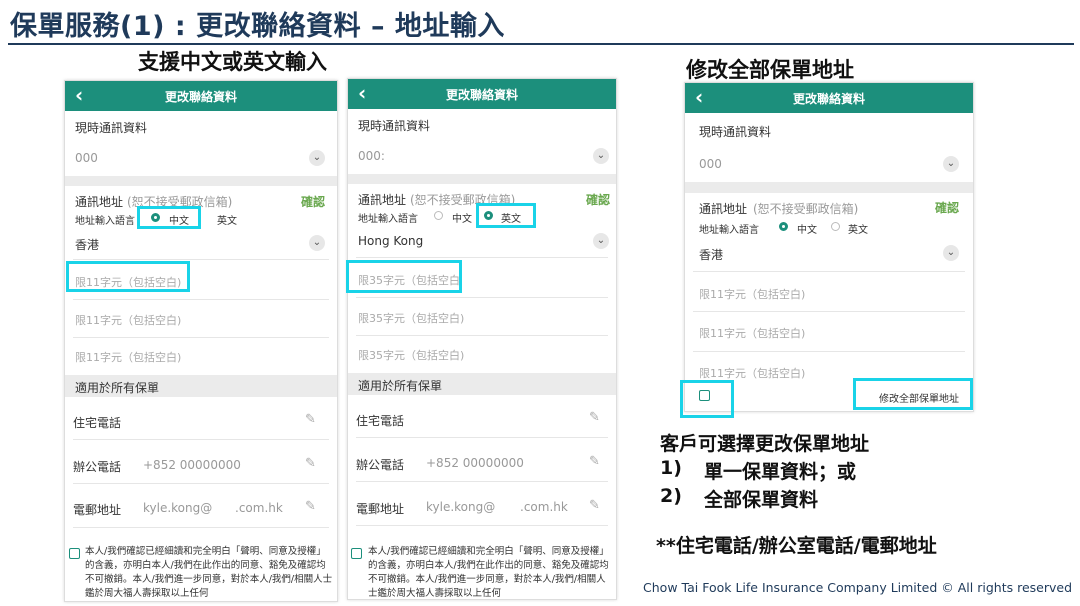 The height and width of the screenshot is (606, 1080). Describe the element at coordinates (411, 355) in the screenshot. I see `address-line-3-input: 限35字元（包括空白)` at that location.